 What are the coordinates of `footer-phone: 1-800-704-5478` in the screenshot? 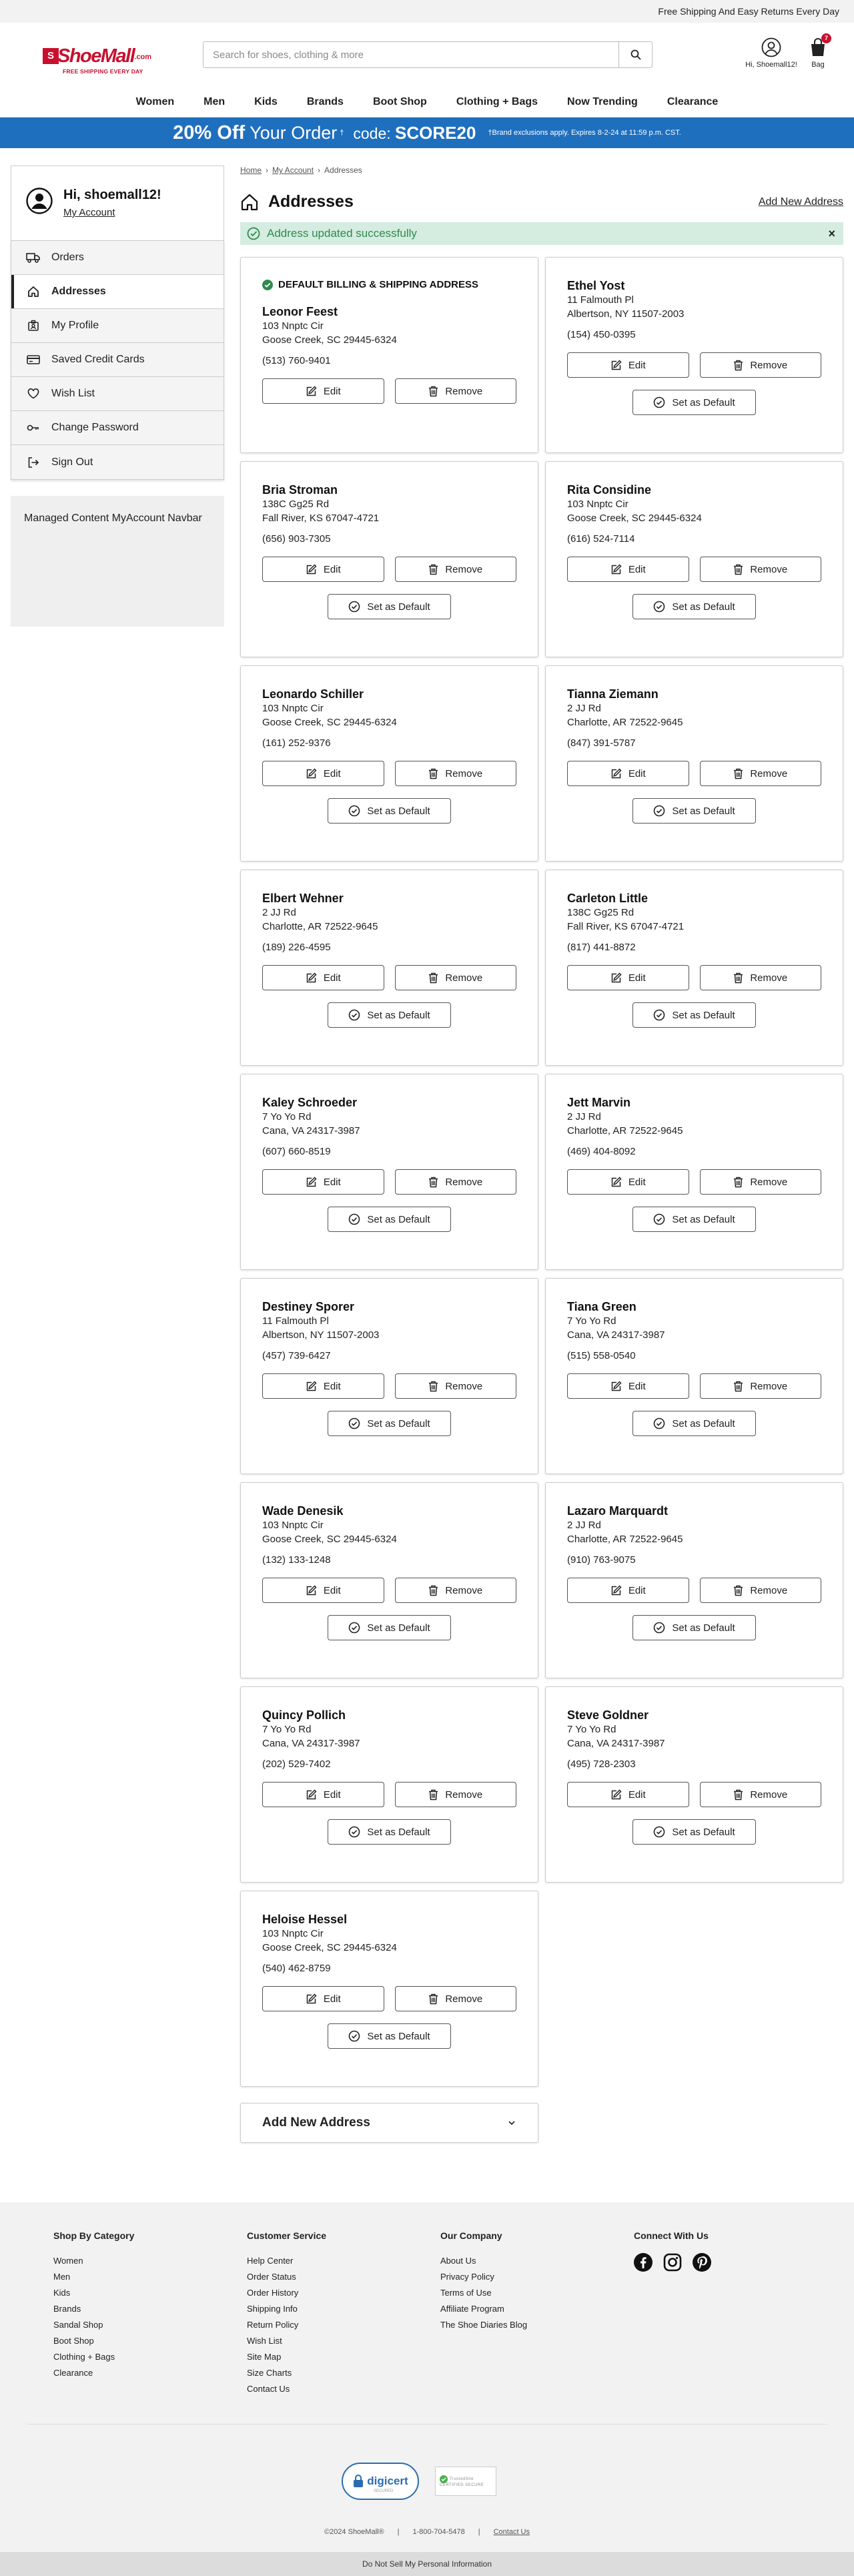 It's located at (438, 2532).